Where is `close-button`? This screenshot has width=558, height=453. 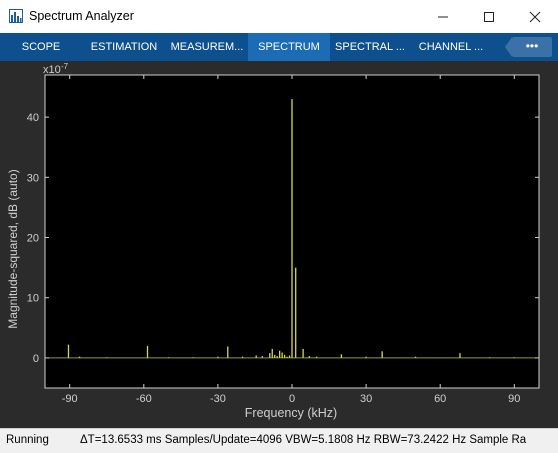
close-button is located at coordinates (535, 16).